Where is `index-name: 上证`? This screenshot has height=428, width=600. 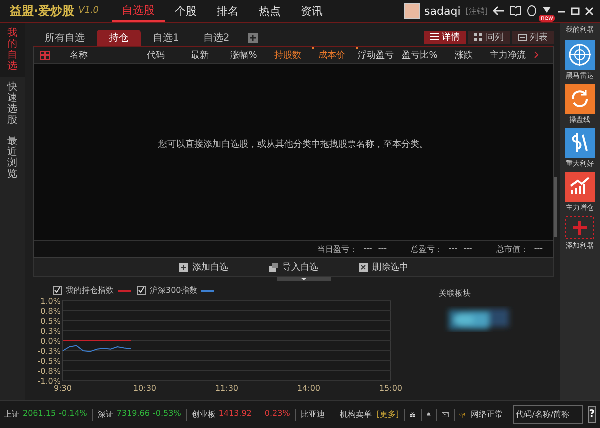
index-name: 上证 is located at coordinates (12, 414).